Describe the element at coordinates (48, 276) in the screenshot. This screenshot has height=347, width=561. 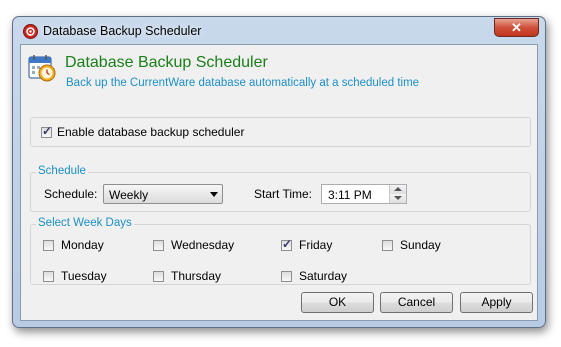
I see `tuesday-checkbox` at that location.